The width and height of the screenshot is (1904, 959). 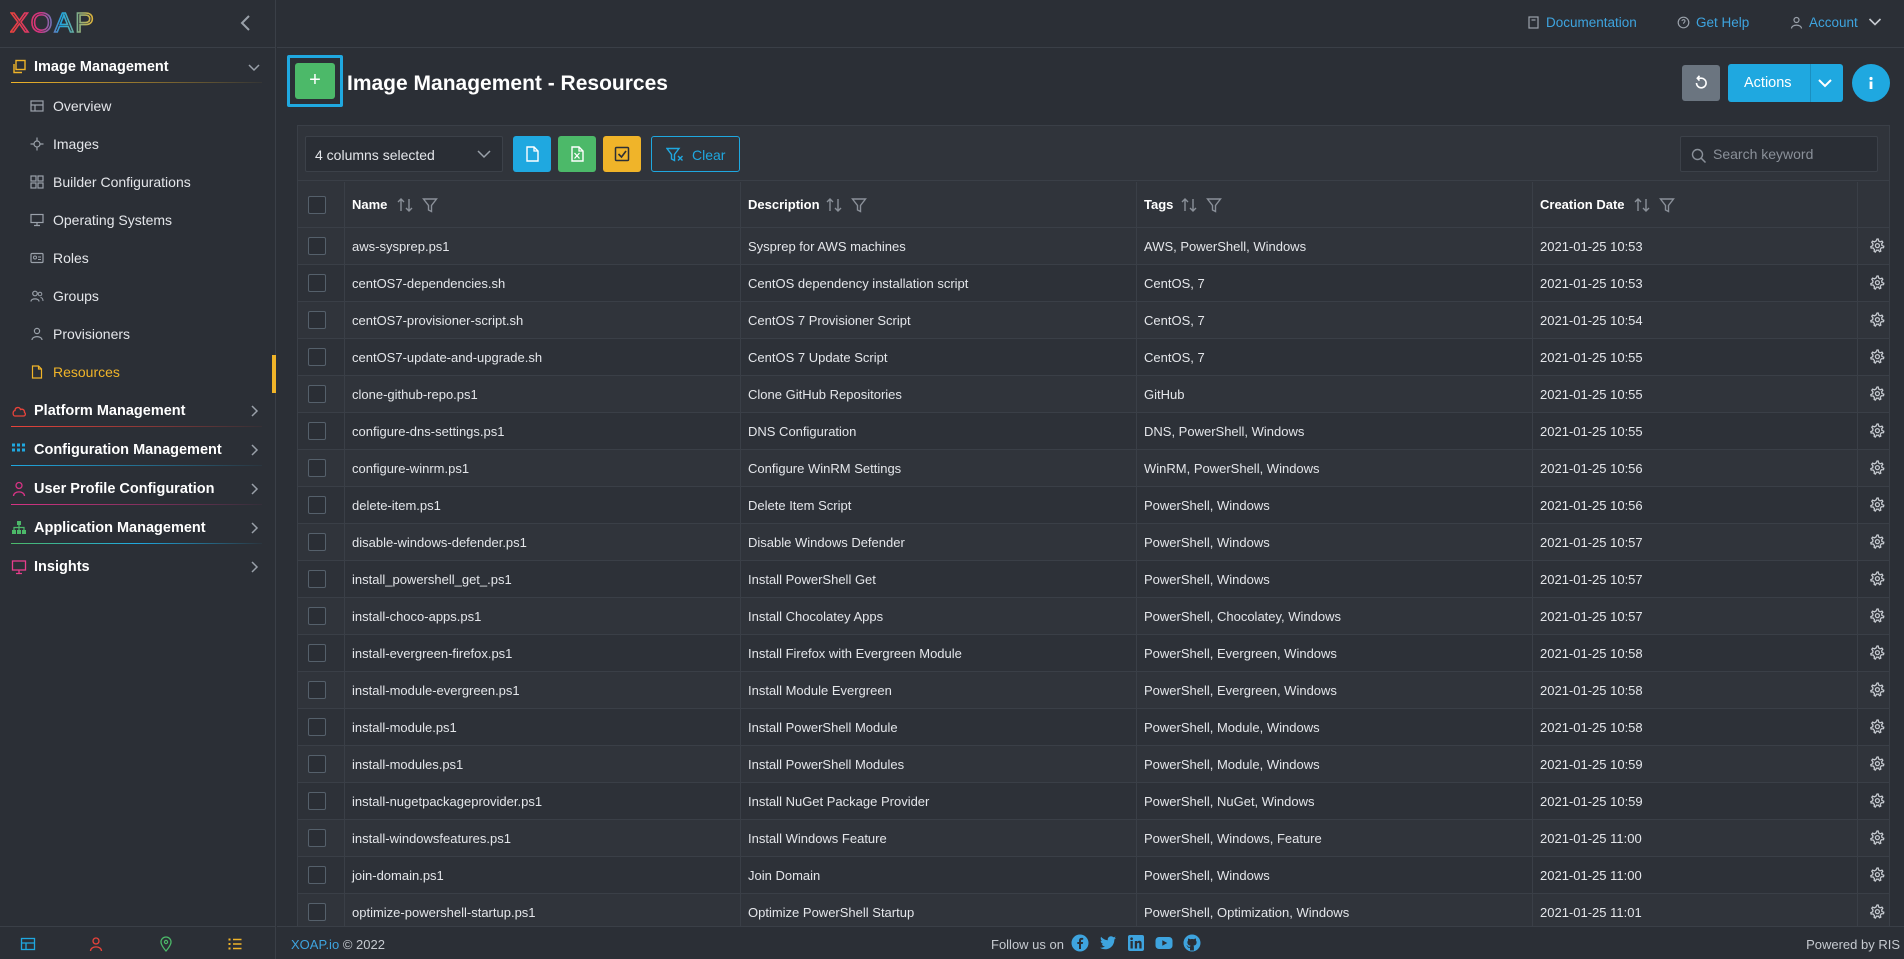 I want to click on sidebar-item-builder-configurations: Builder Configurations, so click(x=138, y=182).